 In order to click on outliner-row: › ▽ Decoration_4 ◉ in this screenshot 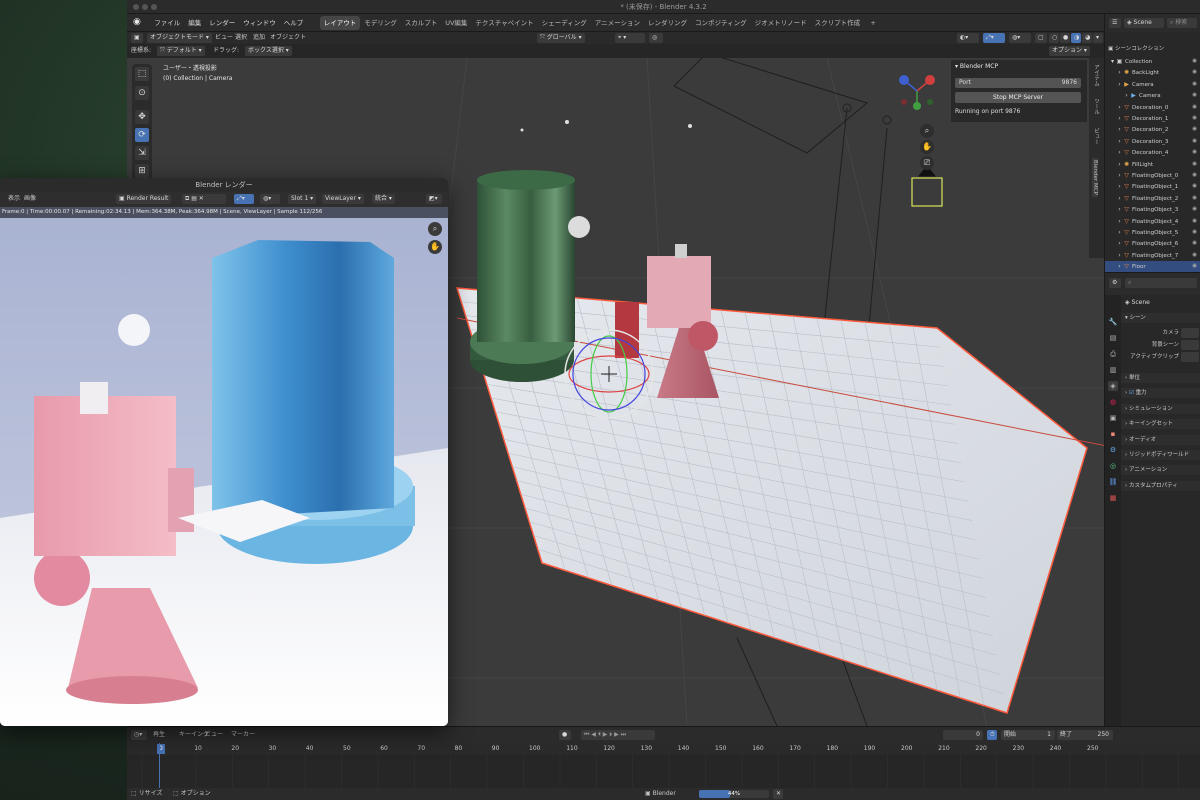, I will do `click(1152, 152)`.